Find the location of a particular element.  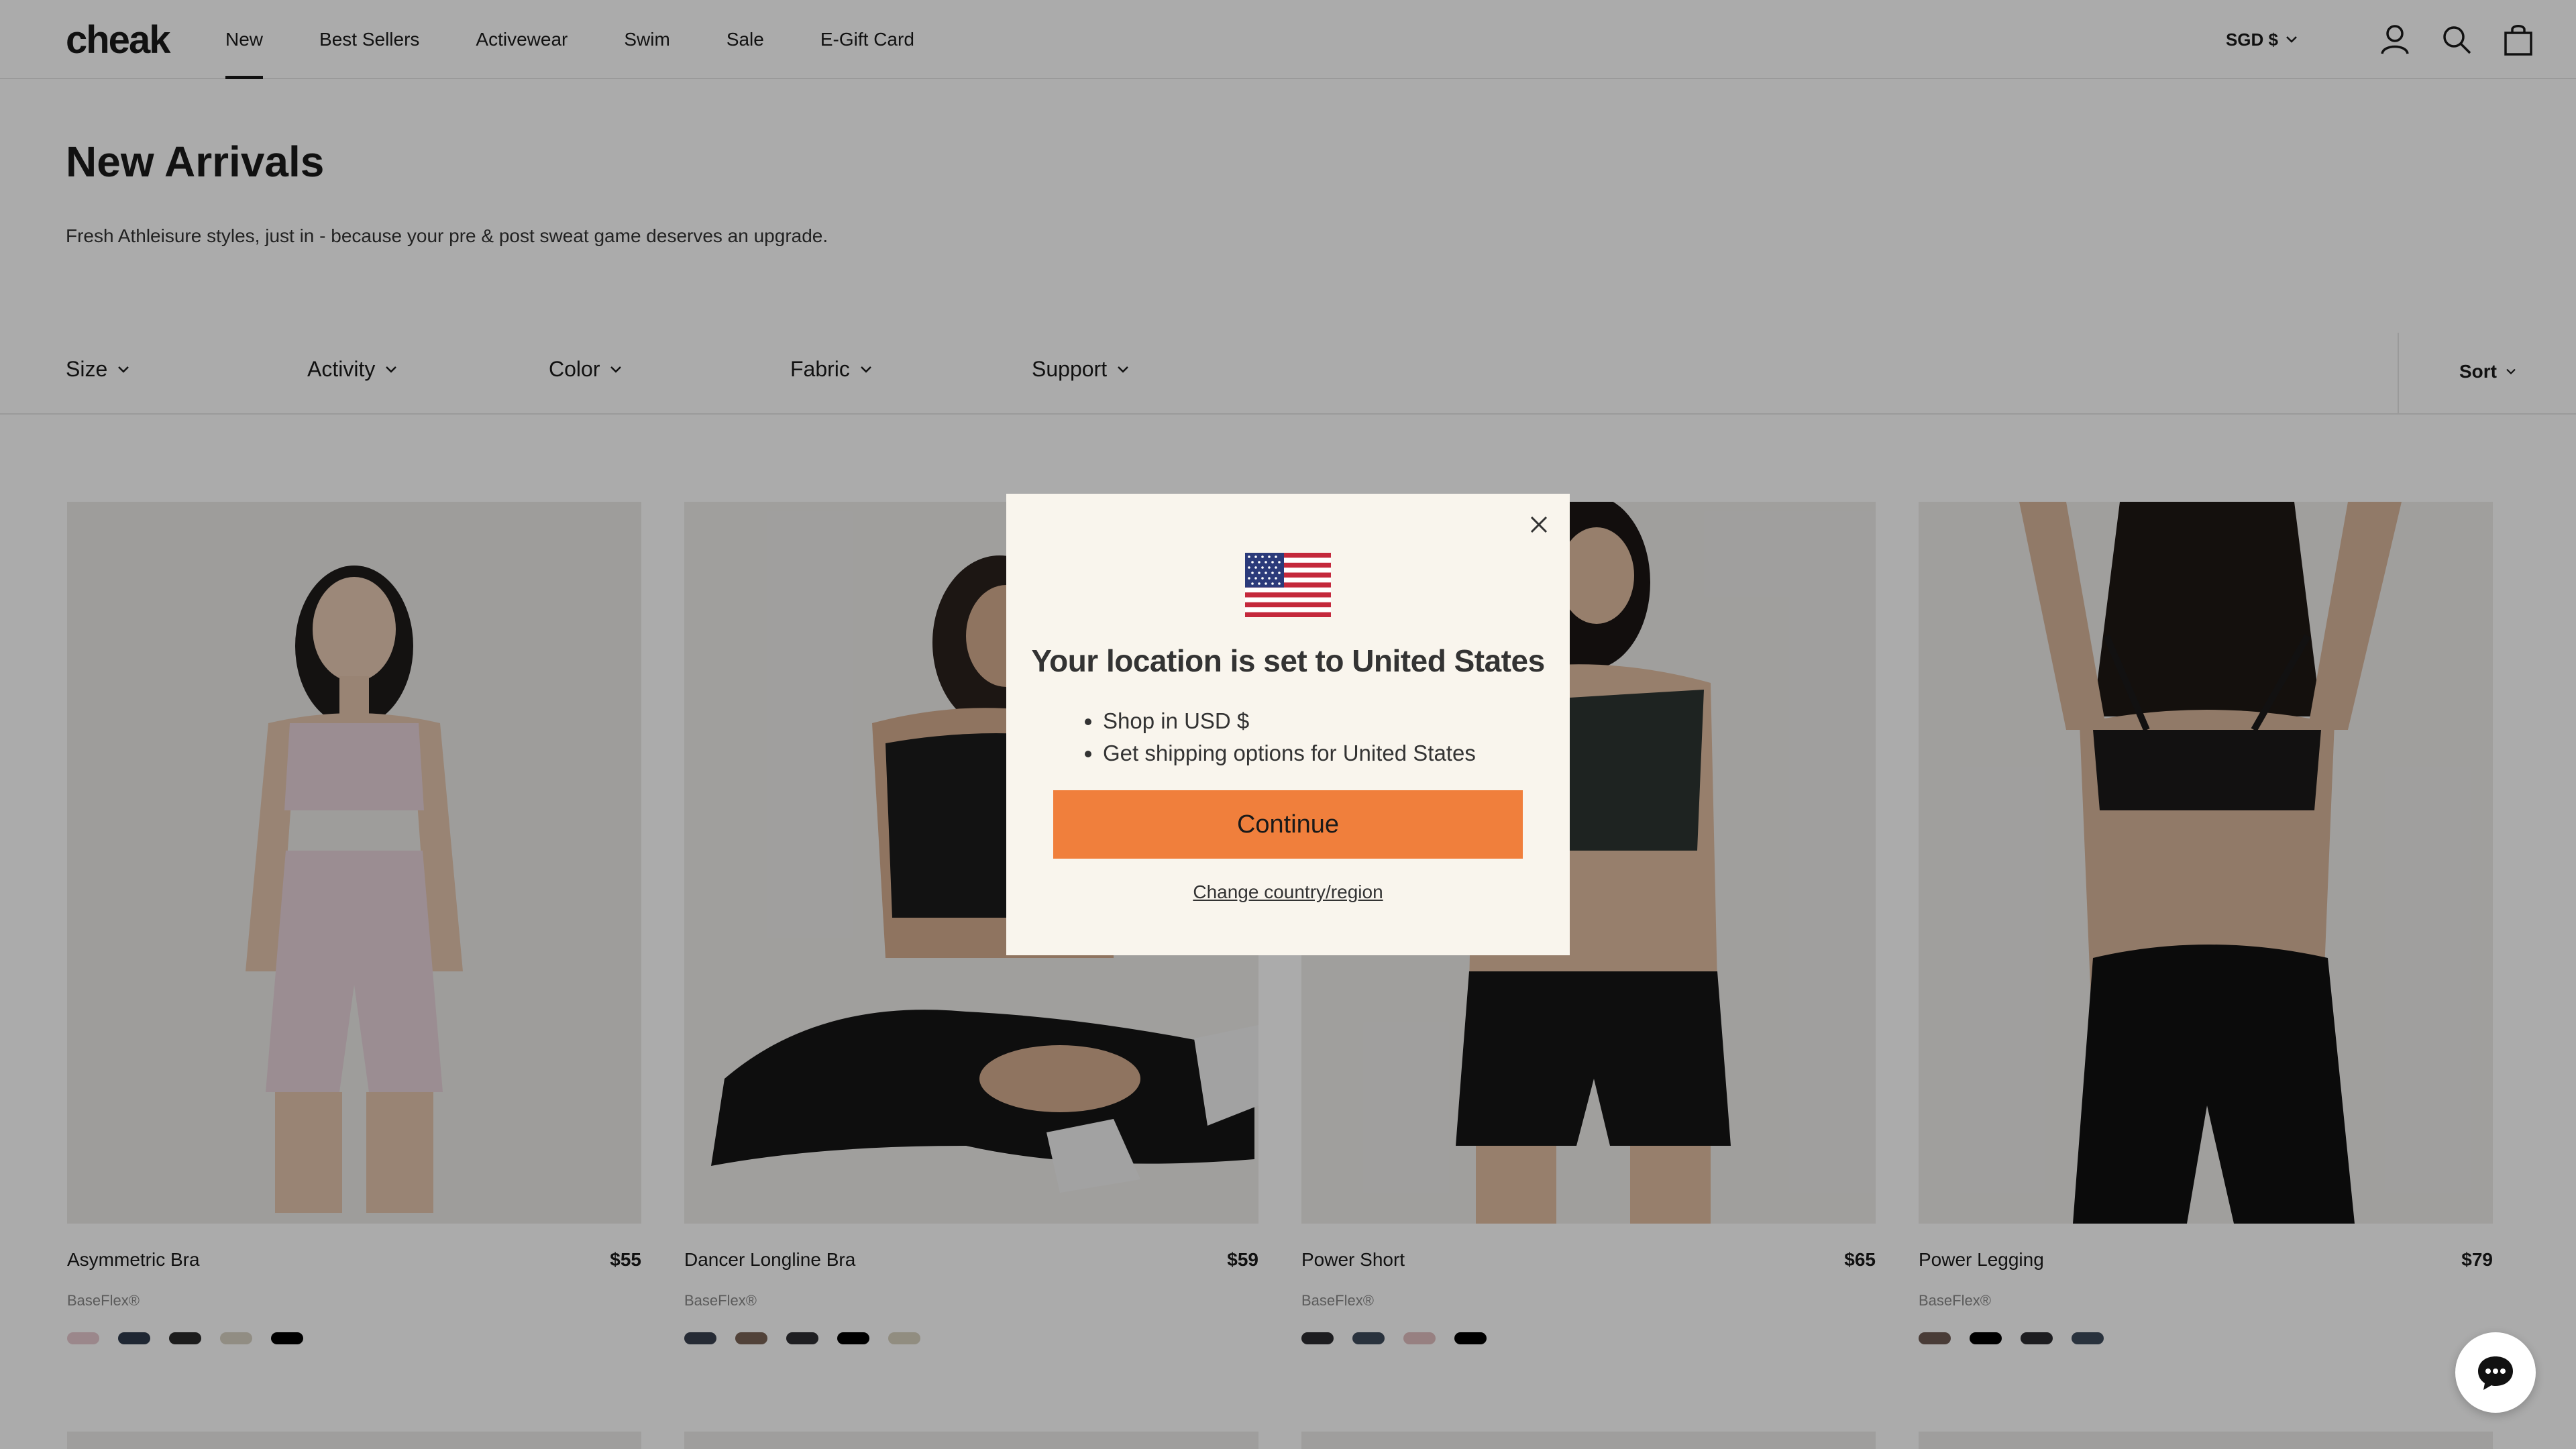

continue-button: Continue is located at coordinates (1288, 824).